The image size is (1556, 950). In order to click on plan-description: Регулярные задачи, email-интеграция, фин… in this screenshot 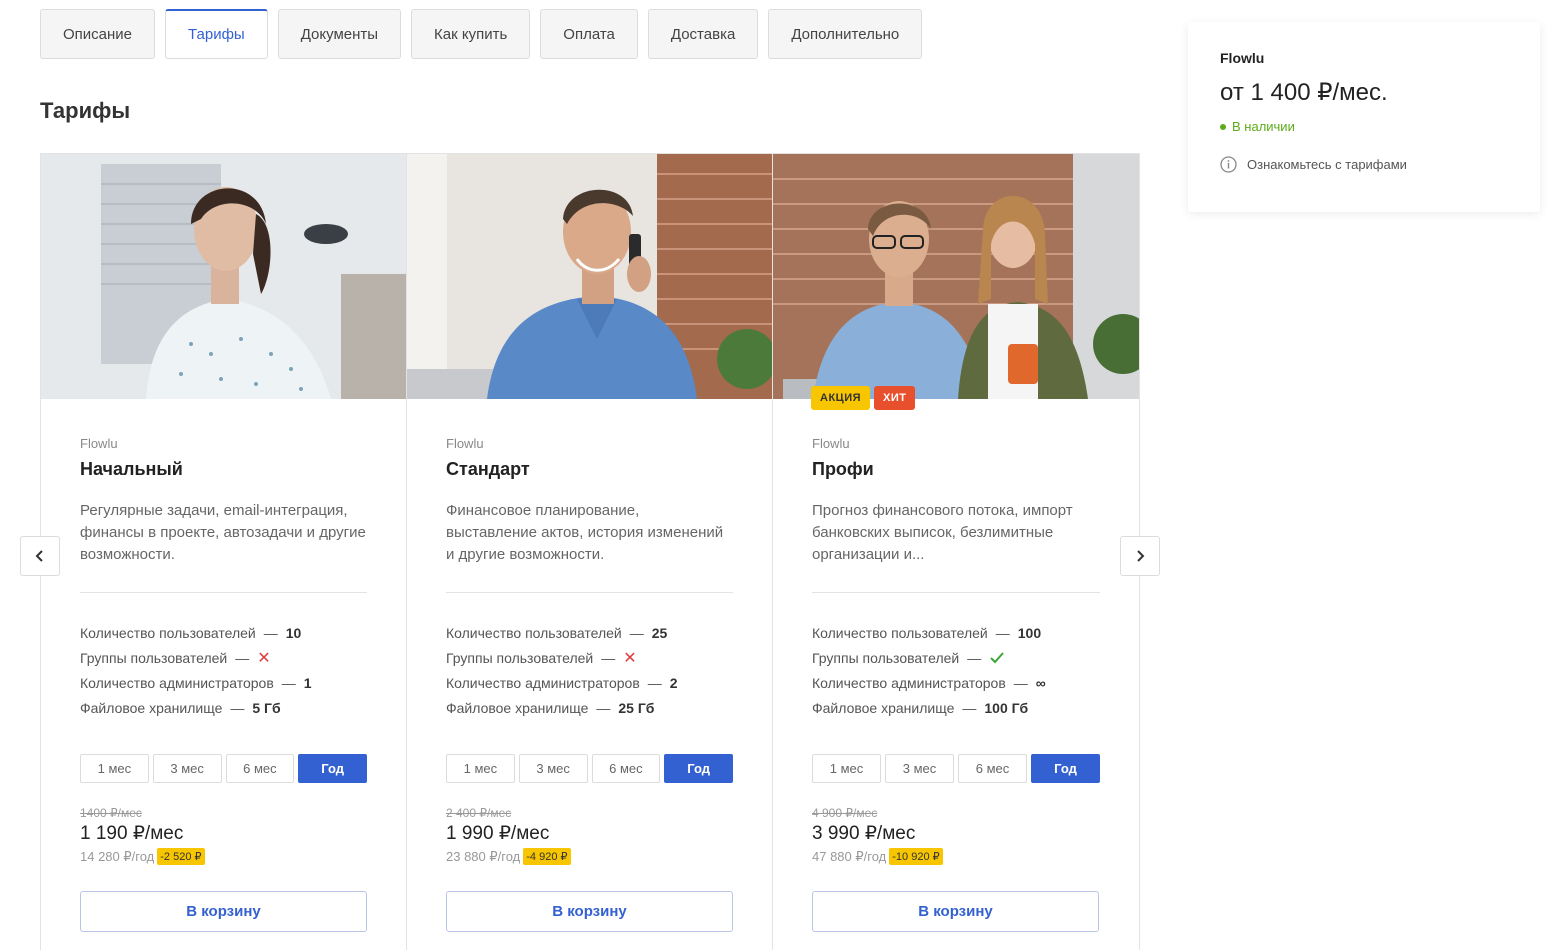, I will do `click(223, 532)`.